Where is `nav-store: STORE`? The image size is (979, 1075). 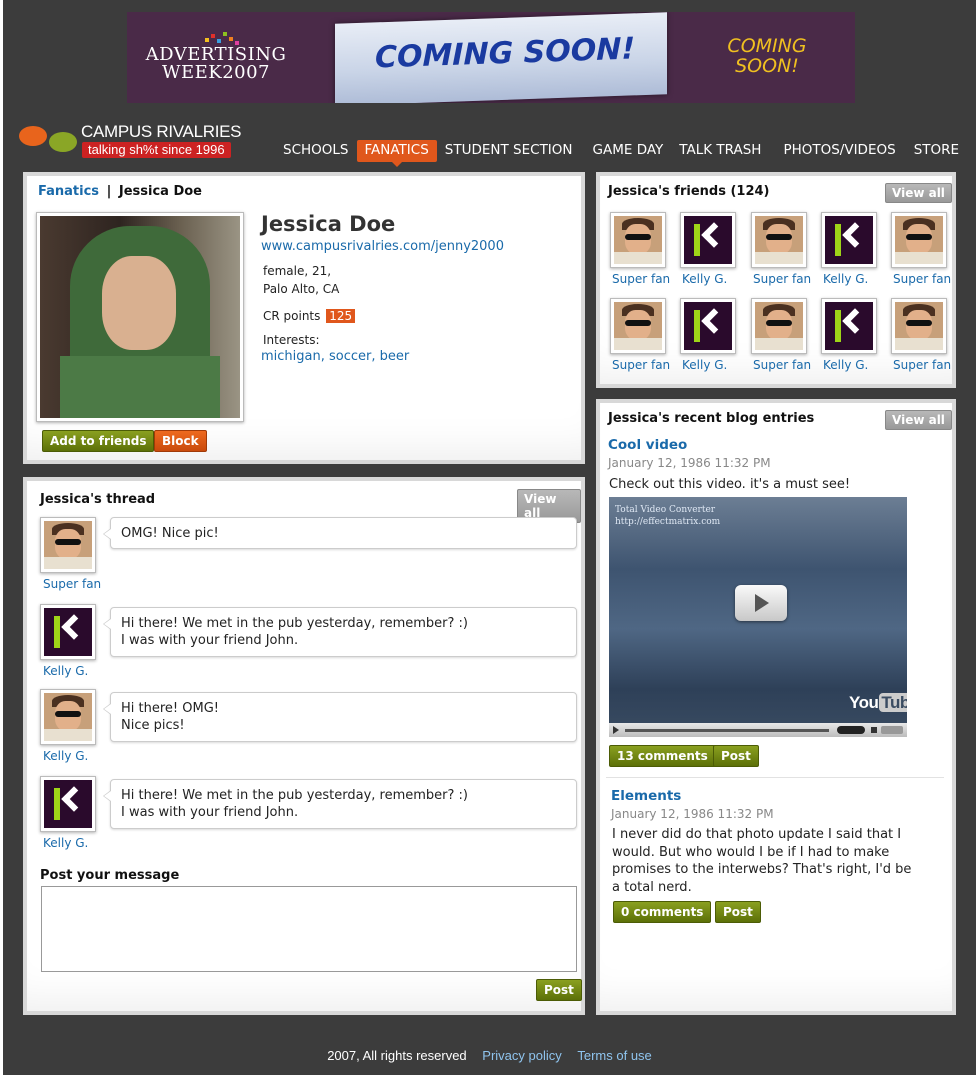 nav-store: STORE is located at coordinates (936, 151).